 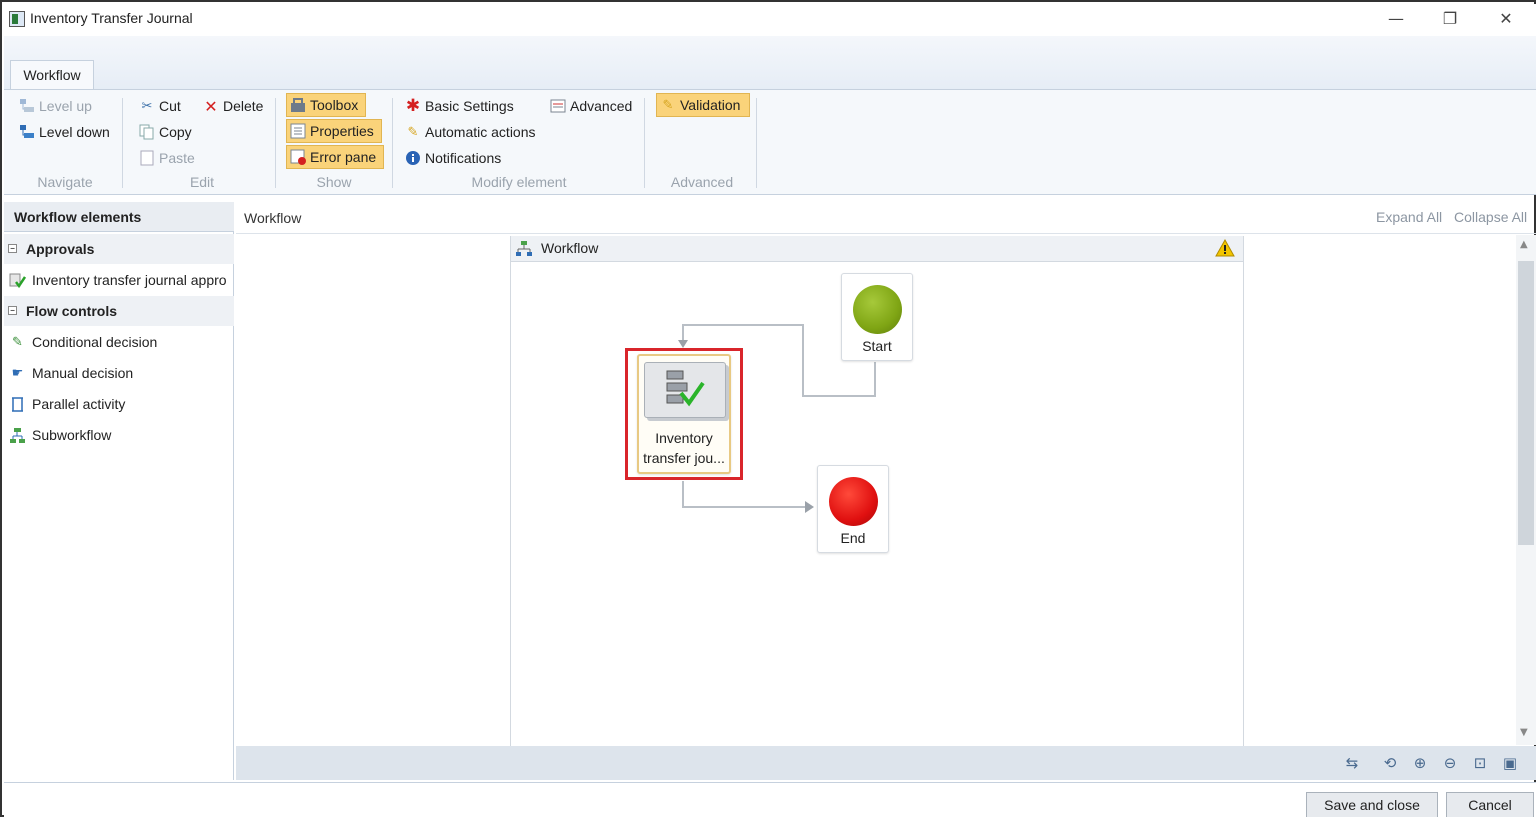 I want to click on end-node: End, so click(x=853, y=509).